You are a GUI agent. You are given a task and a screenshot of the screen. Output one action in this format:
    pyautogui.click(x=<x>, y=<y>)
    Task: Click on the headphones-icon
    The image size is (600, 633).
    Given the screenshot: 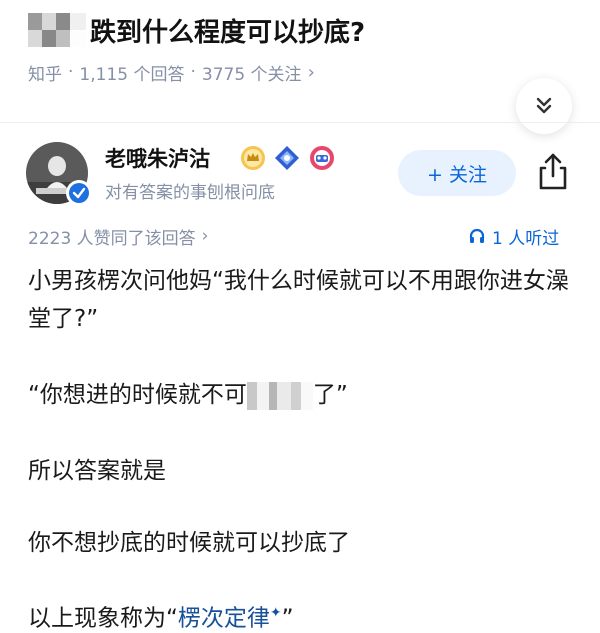 What is the action you would take?
    pyautogui.click(x=477, y=235)
    